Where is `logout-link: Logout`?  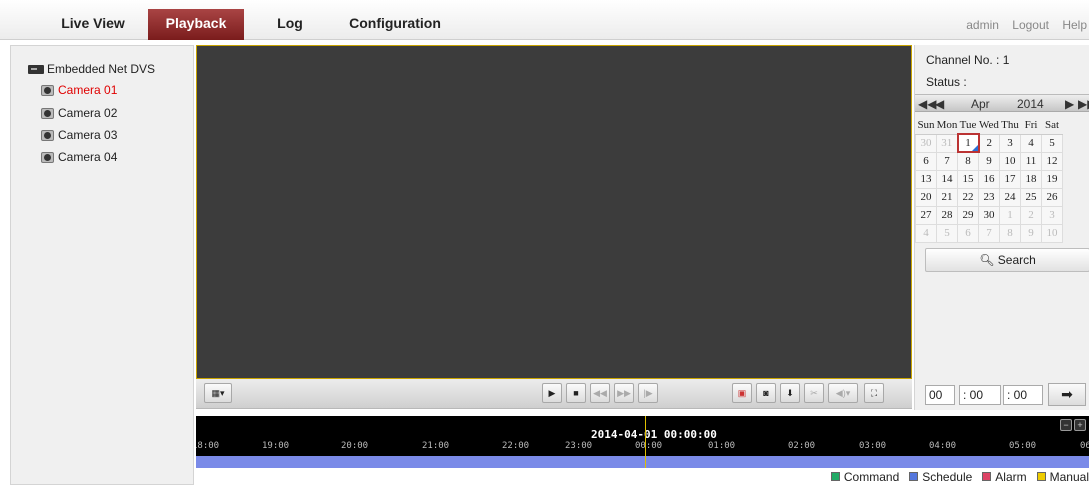
logout-link: Logout is located at coordinates (1030, 25).